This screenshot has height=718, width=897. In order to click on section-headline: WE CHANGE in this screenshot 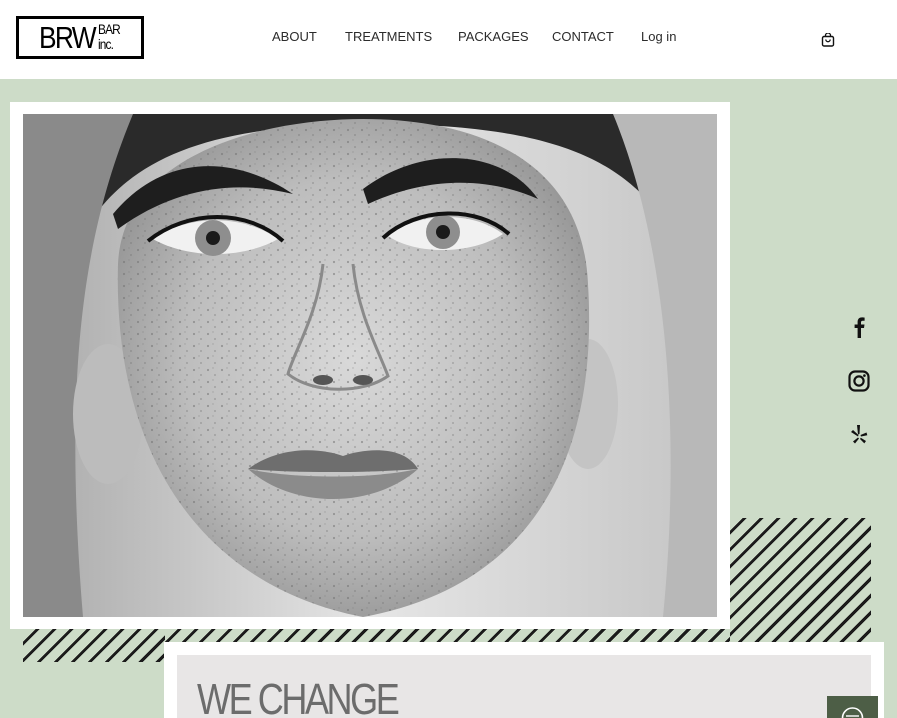, I will do `click(298, 696)`.